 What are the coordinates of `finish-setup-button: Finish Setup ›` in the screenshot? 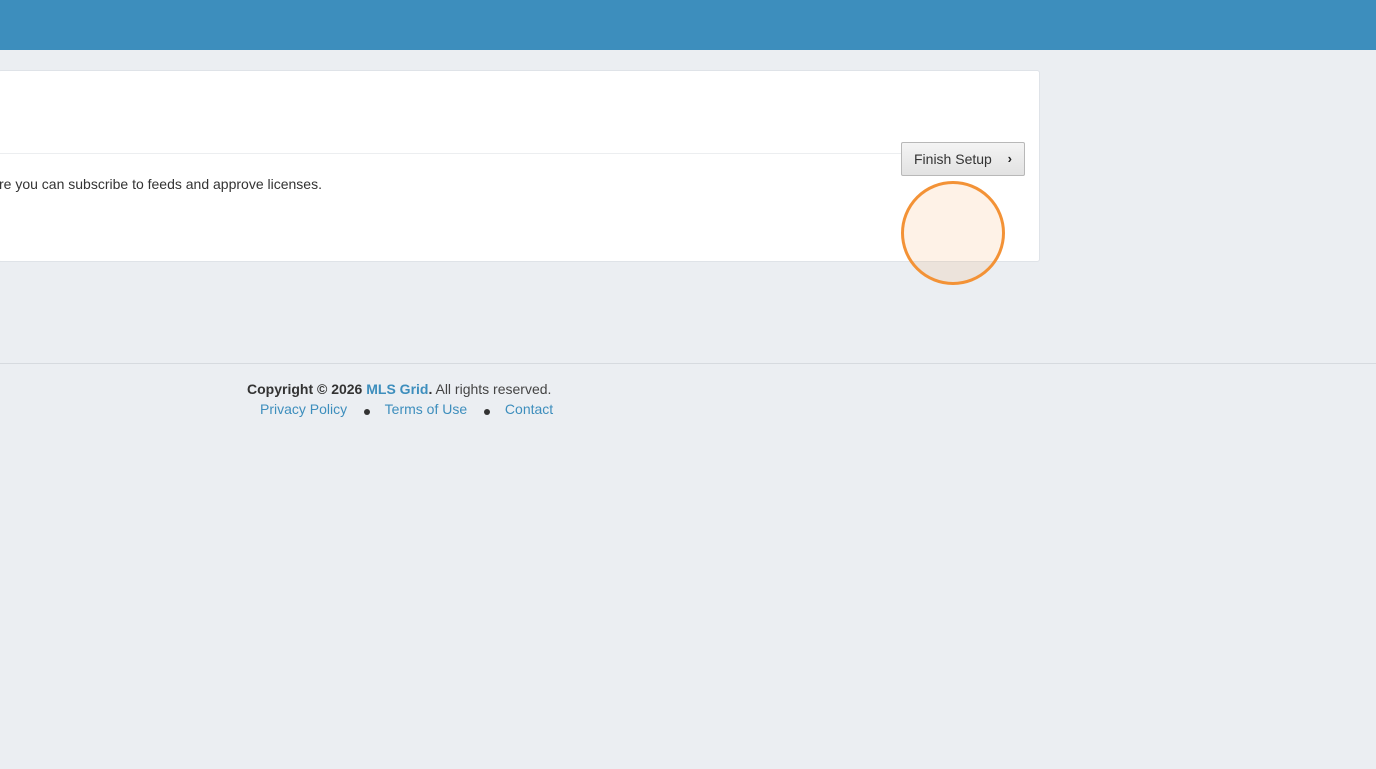 It's located at (963, 159).